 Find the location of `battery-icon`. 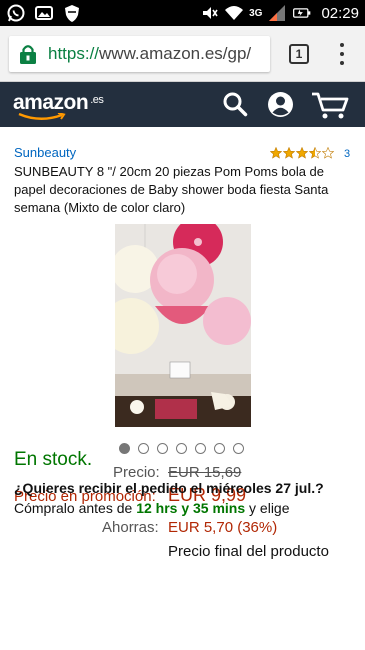

battery-icon is located at coordinates (302, 13).